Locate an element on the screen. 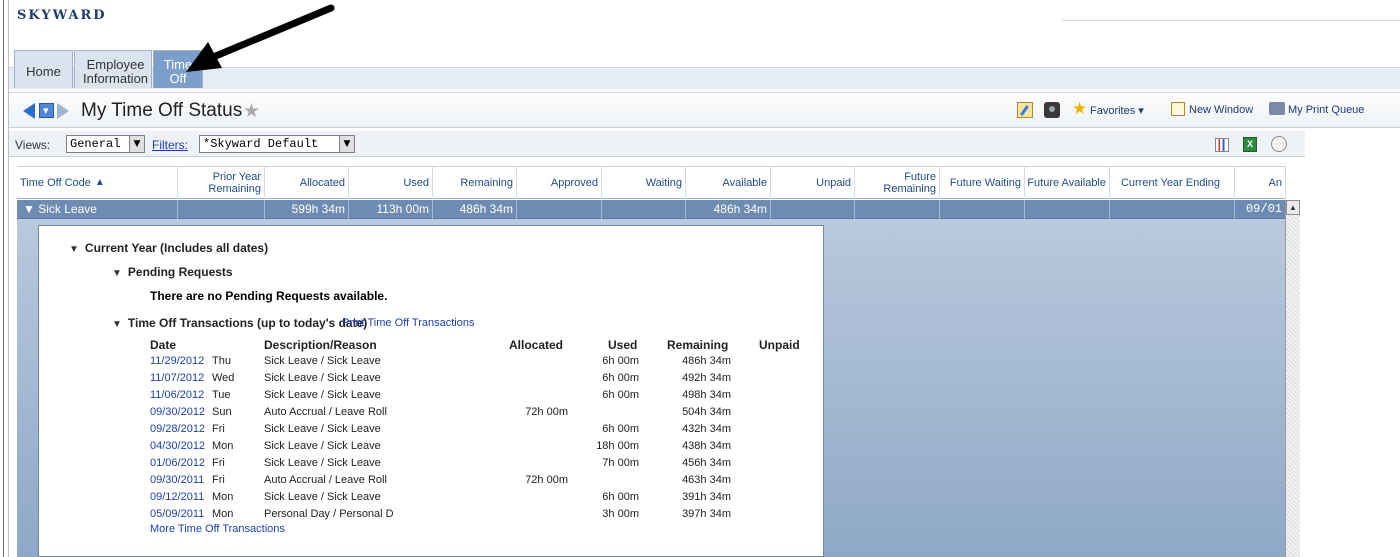 The height and width of the screenshot is (557, 1400). annotation-arrow-icon is located at coordinates (260, 38).